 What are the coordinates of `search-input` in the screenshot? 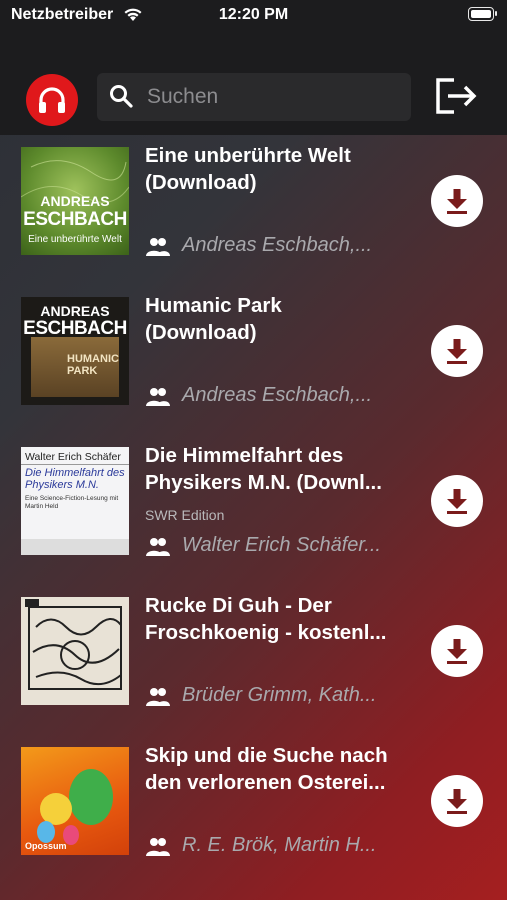 It's located at (272, 97).